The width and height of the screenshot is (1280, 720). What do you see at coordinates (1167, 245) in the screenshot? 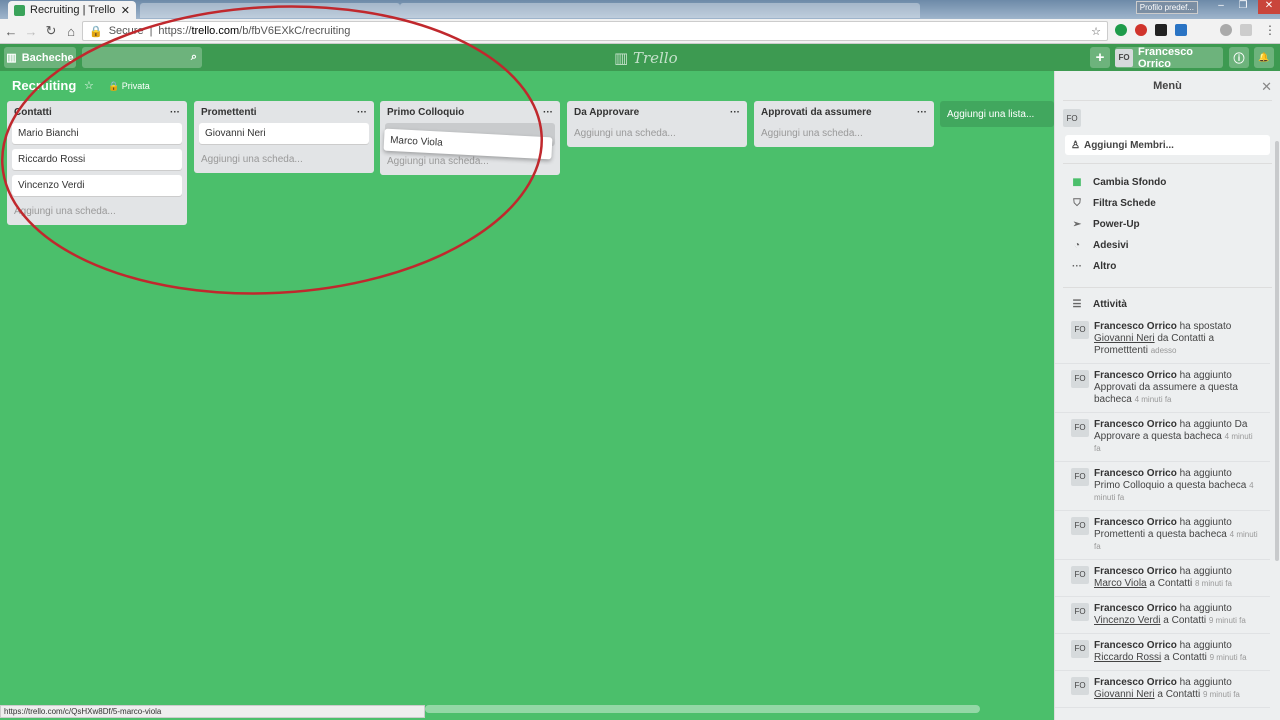
I see `menu-item: ◔ Adesivi` at bounding box center [1167, 245].